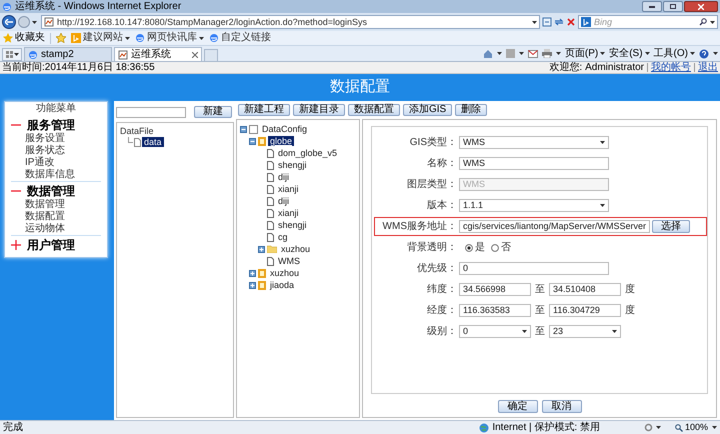 The image size is (720, 434). What do you see at coordinates (671, 226) in the screenshot?
I see `choose-button: 选择` at bounding box center [671, 226].